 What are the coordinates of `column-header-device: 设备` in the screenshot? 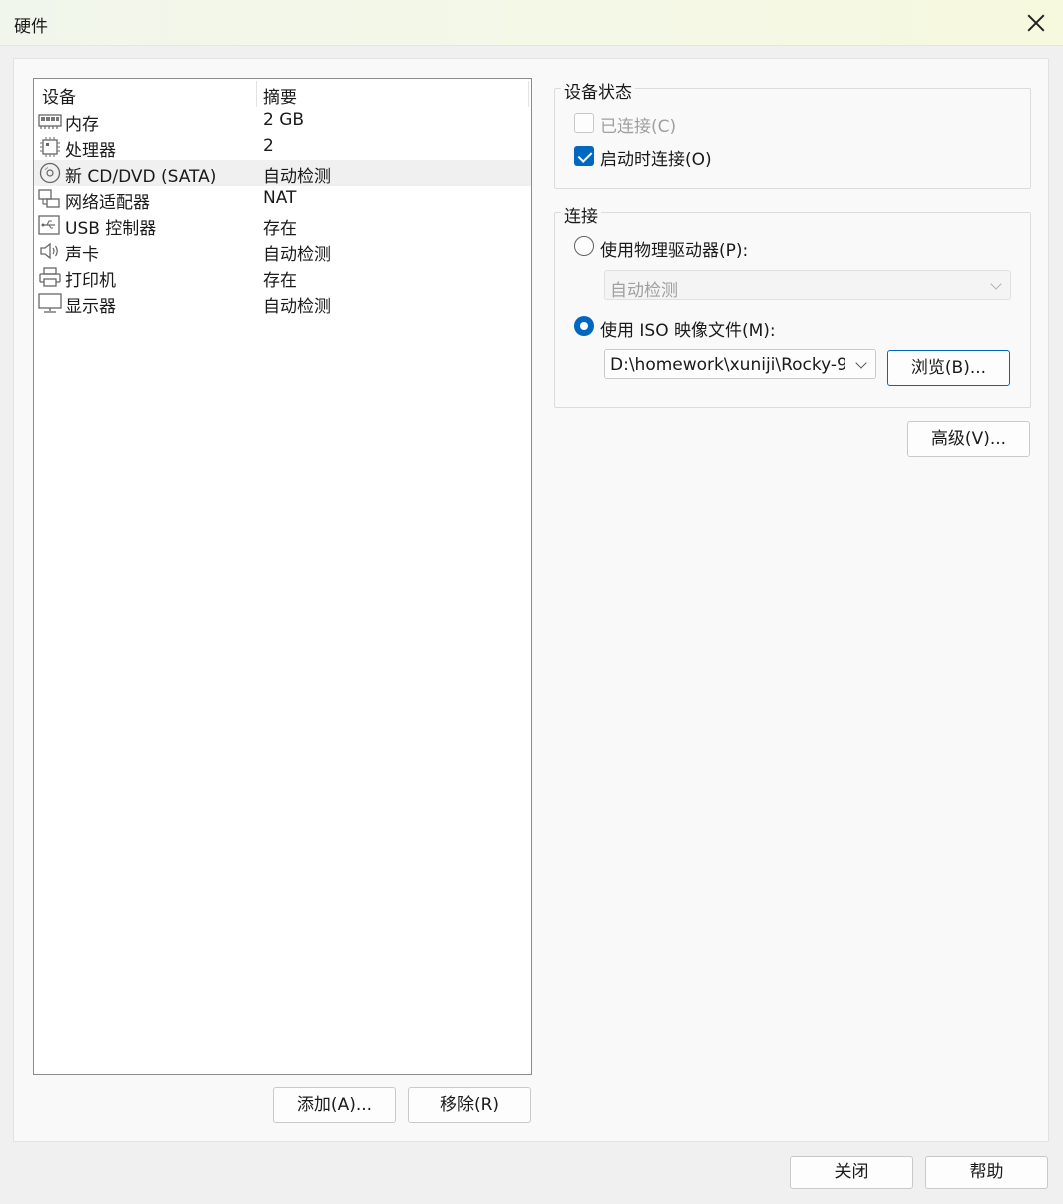 It's located at (59, 95).